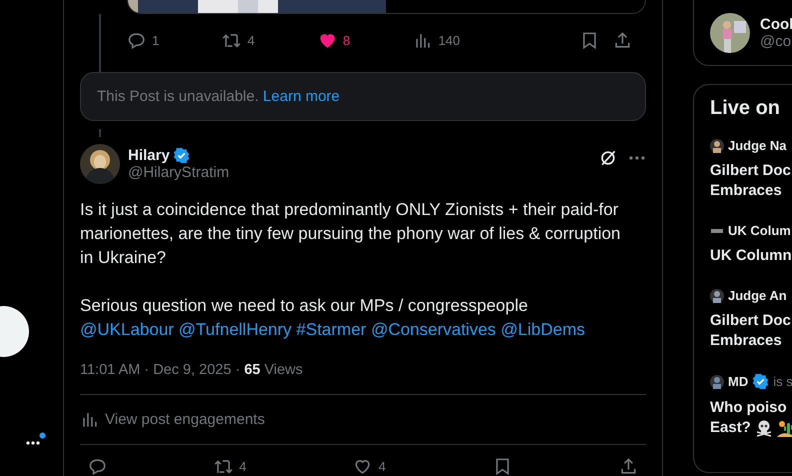  Describe the element at coordinates (782, 381) in the screenshot. I see `host-status: is s` at that location.